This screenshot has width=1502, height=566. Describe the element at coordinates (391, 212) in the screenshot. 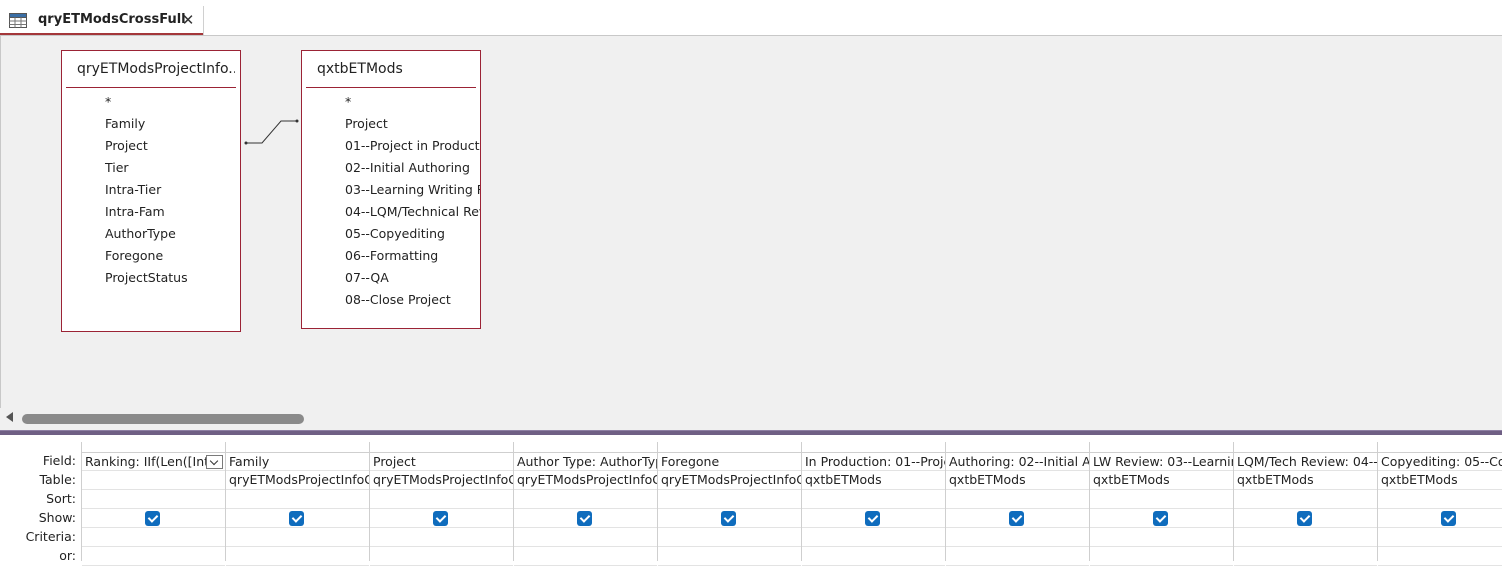

I see `field-list-item: 04--LQM/Technical Rev` at that location.